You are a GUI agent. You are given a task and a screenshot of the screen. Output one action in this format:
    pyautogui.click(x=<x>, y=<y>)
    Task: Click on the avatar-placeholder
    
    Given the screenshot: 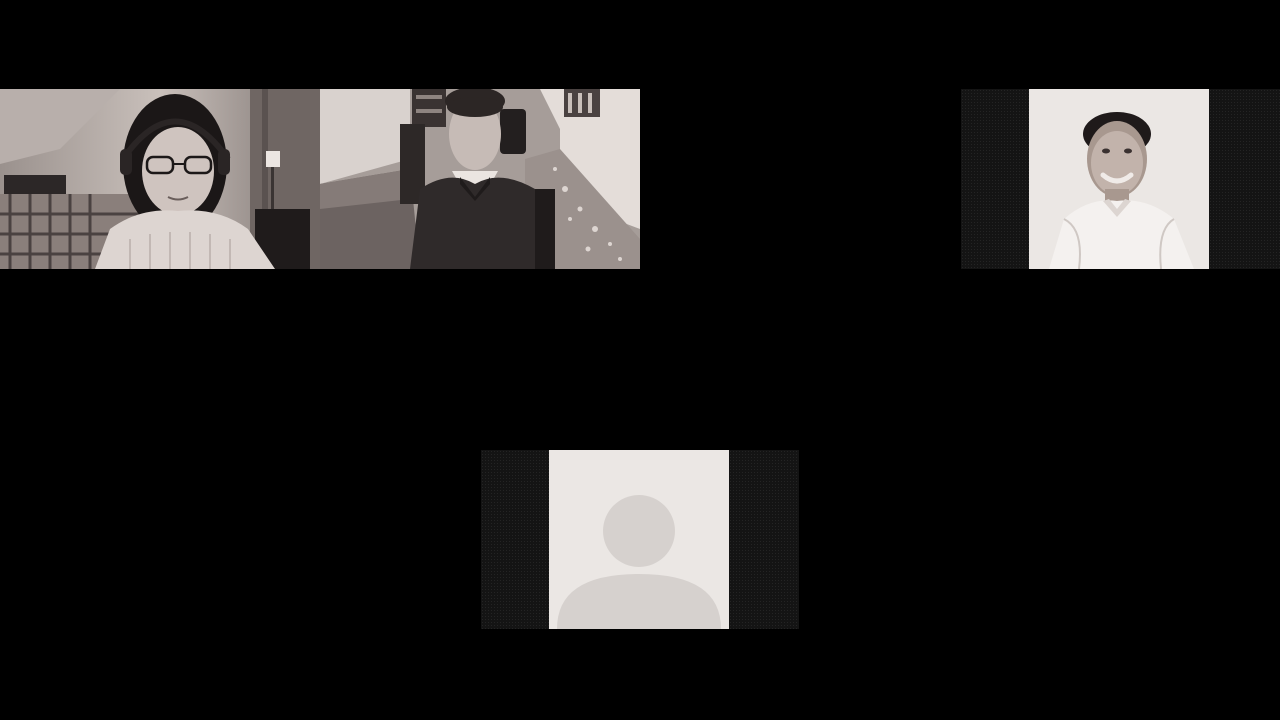 What is the action you would take?
    pyautogui.click(x=639, y=539)
    